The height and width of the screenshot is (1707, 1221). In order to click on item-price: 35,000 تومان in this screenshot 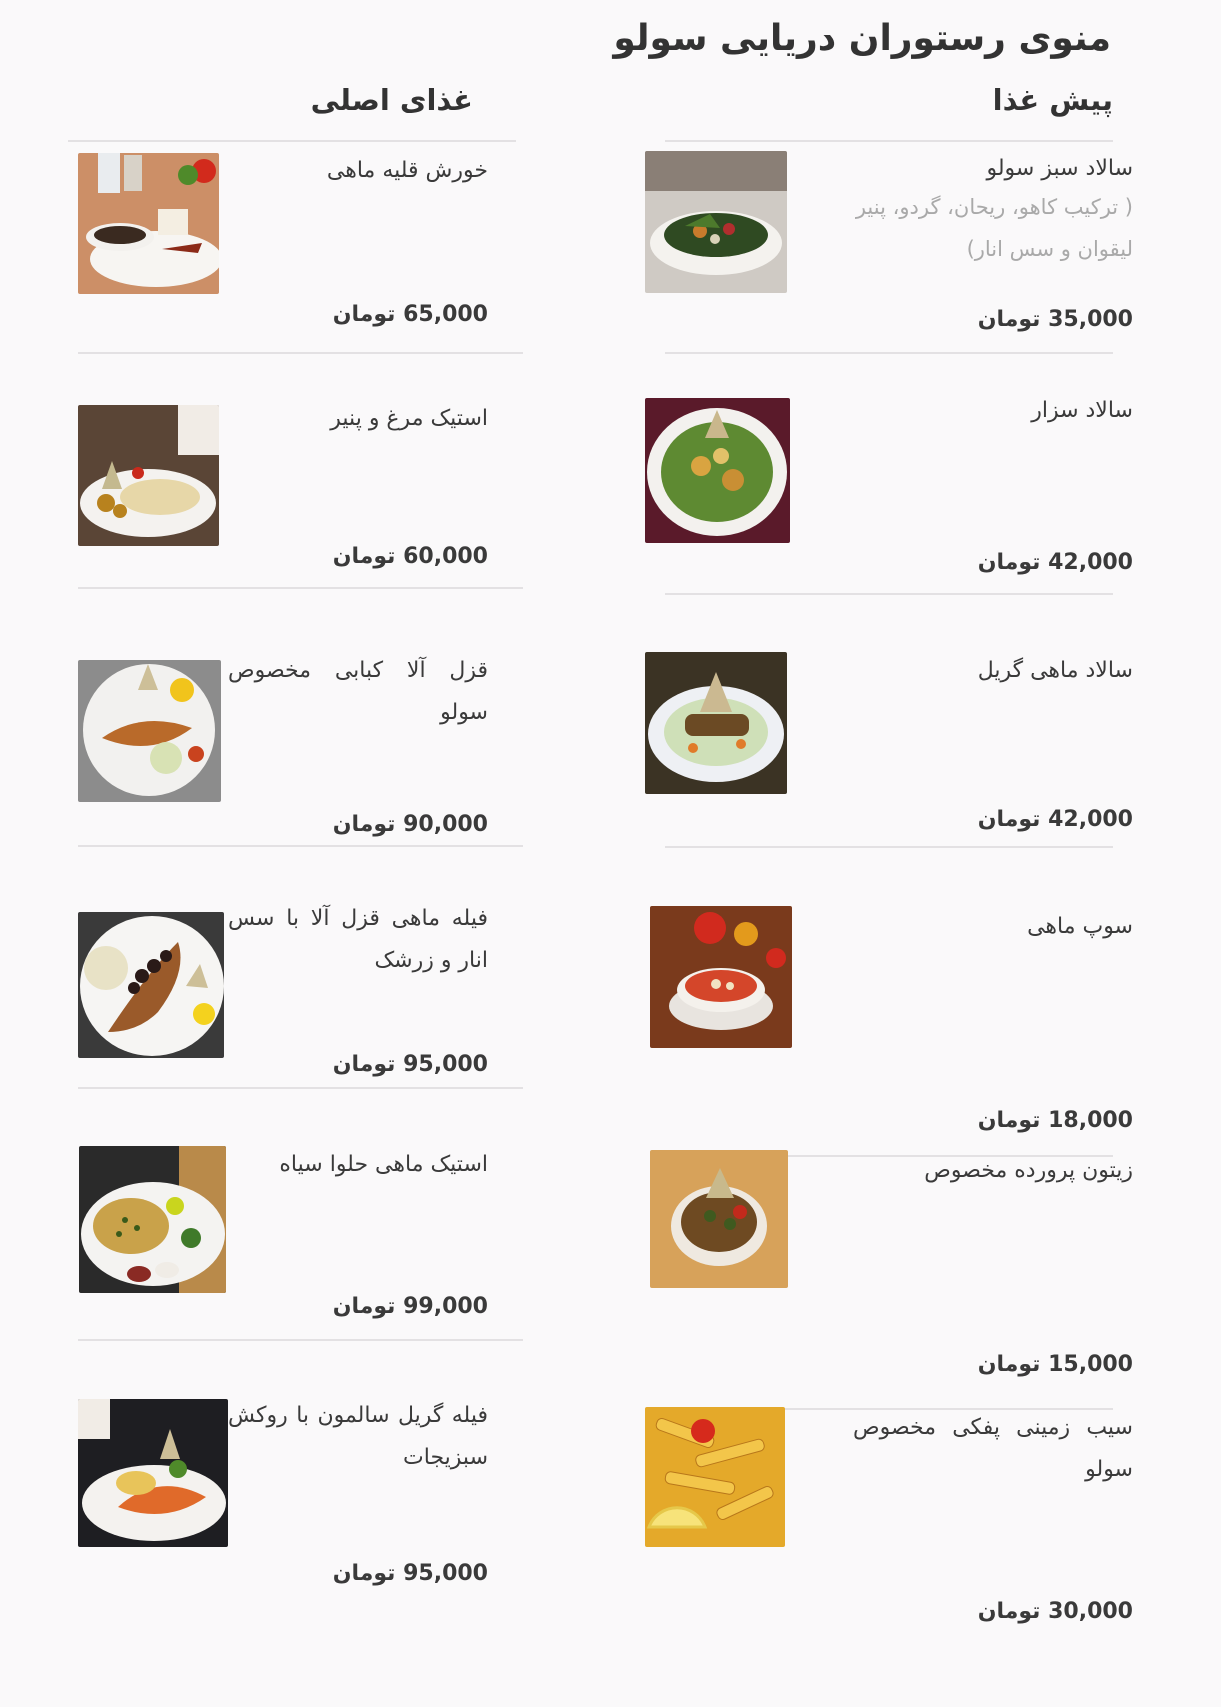, I will do `click(1055, 319)`.